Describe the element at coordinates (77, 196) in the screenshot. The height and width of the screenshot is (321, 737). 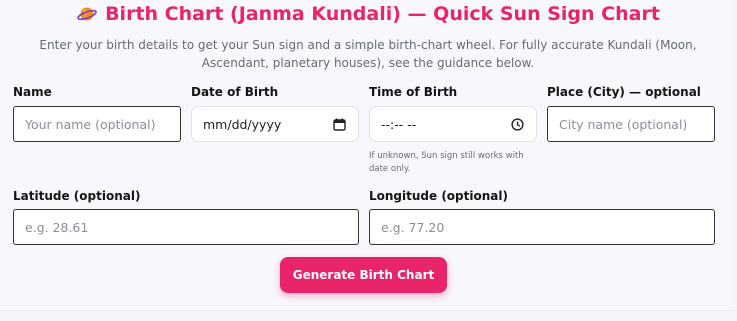
I see `latitude-label: Latitude (optional)` at that location.